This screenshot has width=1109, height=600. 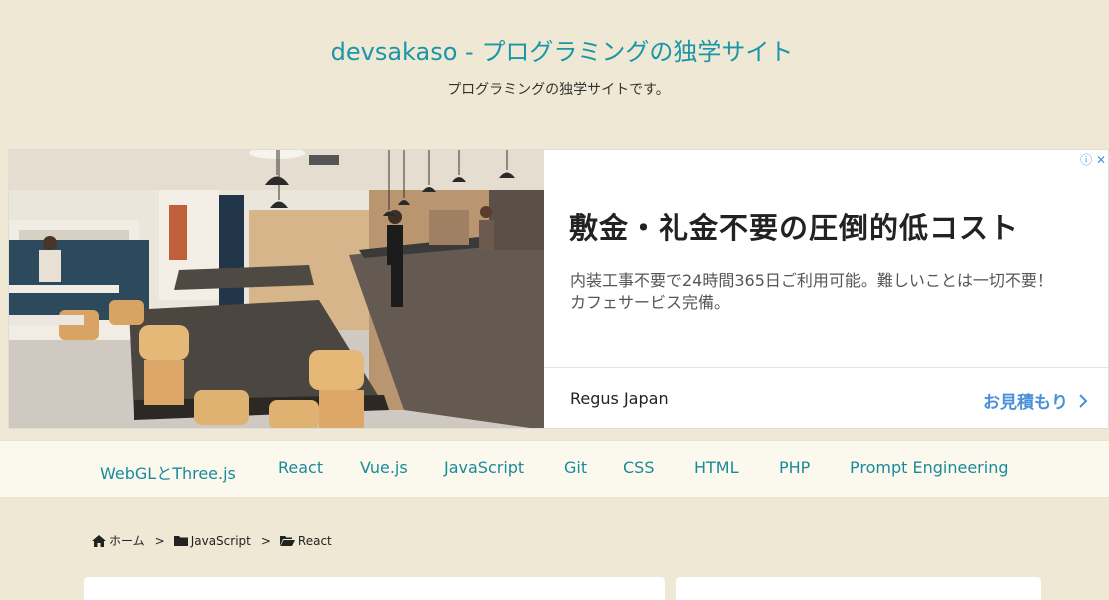 What do you see at coordinates (558, 90) in the screenshot?
I see `site-tagline: プログラミングの独学サイトです。` at bounding box center [558, 90].